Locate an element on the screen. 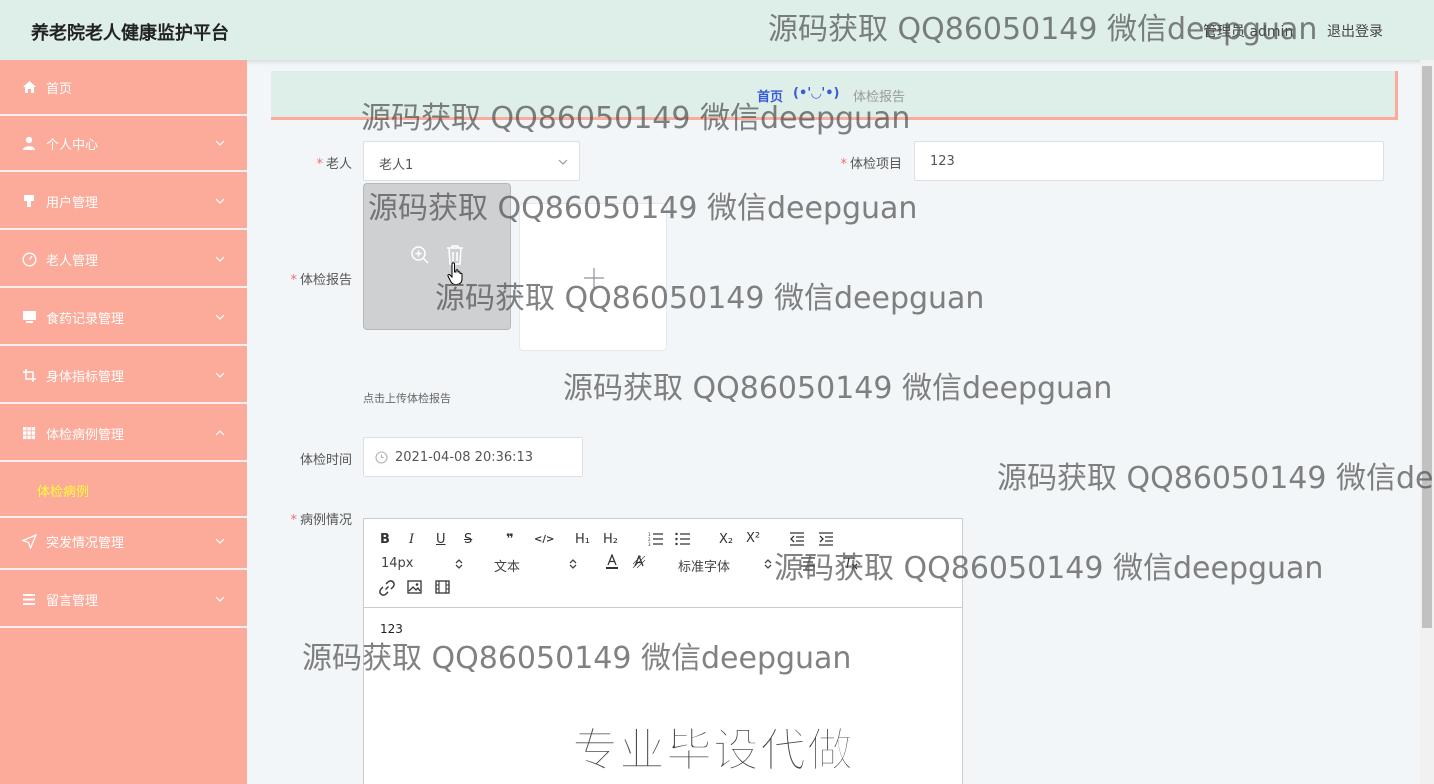  exam-time-picker: 2021-04-08 20:36:13 is located at coordinates (473, 457).